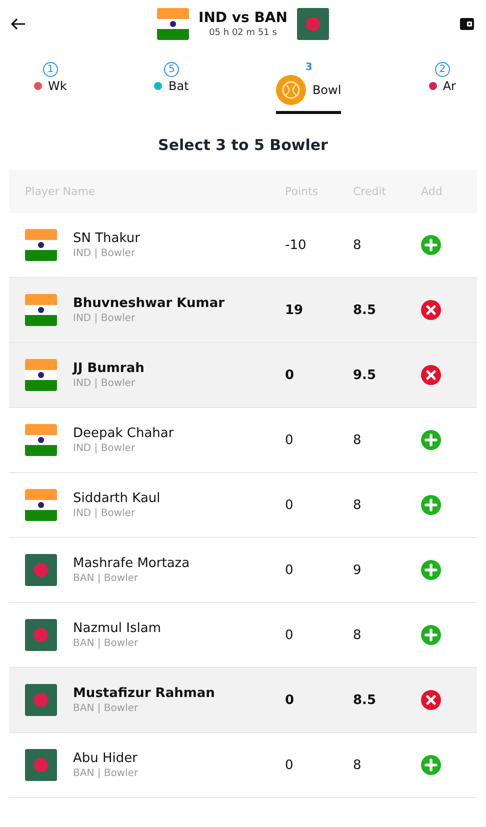 This screenshot has width=486, height=827. What do you see at coordinates (243, 375) in the screenshot?
I see `player-row: JJ Bumrah IND | Bowler 0 9.5` at bounding box center [243, 375].